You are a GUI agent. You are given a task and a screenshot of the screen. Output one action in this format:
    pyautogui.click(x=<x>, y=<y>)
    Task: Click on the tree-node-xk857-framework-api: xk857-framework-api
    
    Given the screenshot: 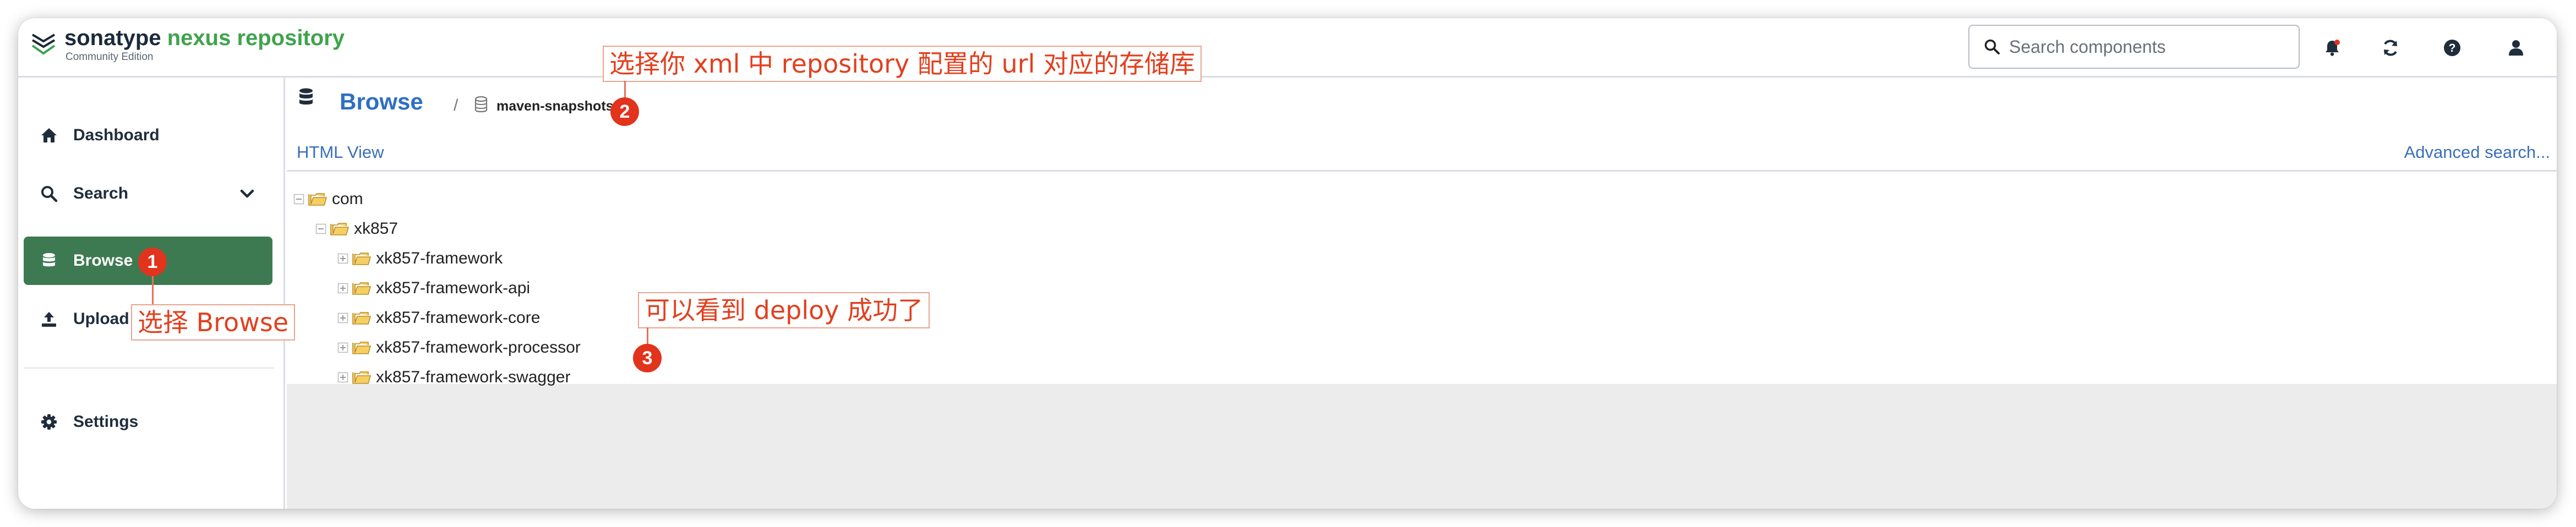 What is the action you would take?
    pyautogui.click(x=434, y=288)
    